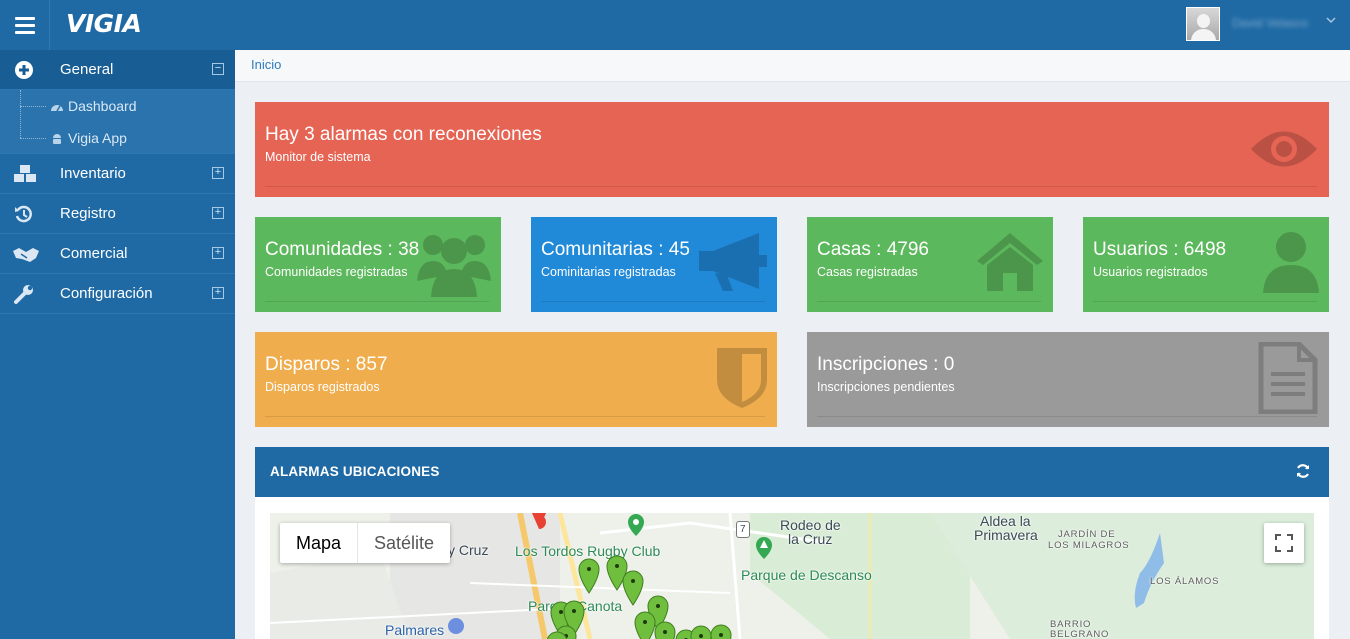  What do you see at coordinates (25, 25) in the screenshot?
I see `menu-toggle-button` at bounding box center [25, 25].